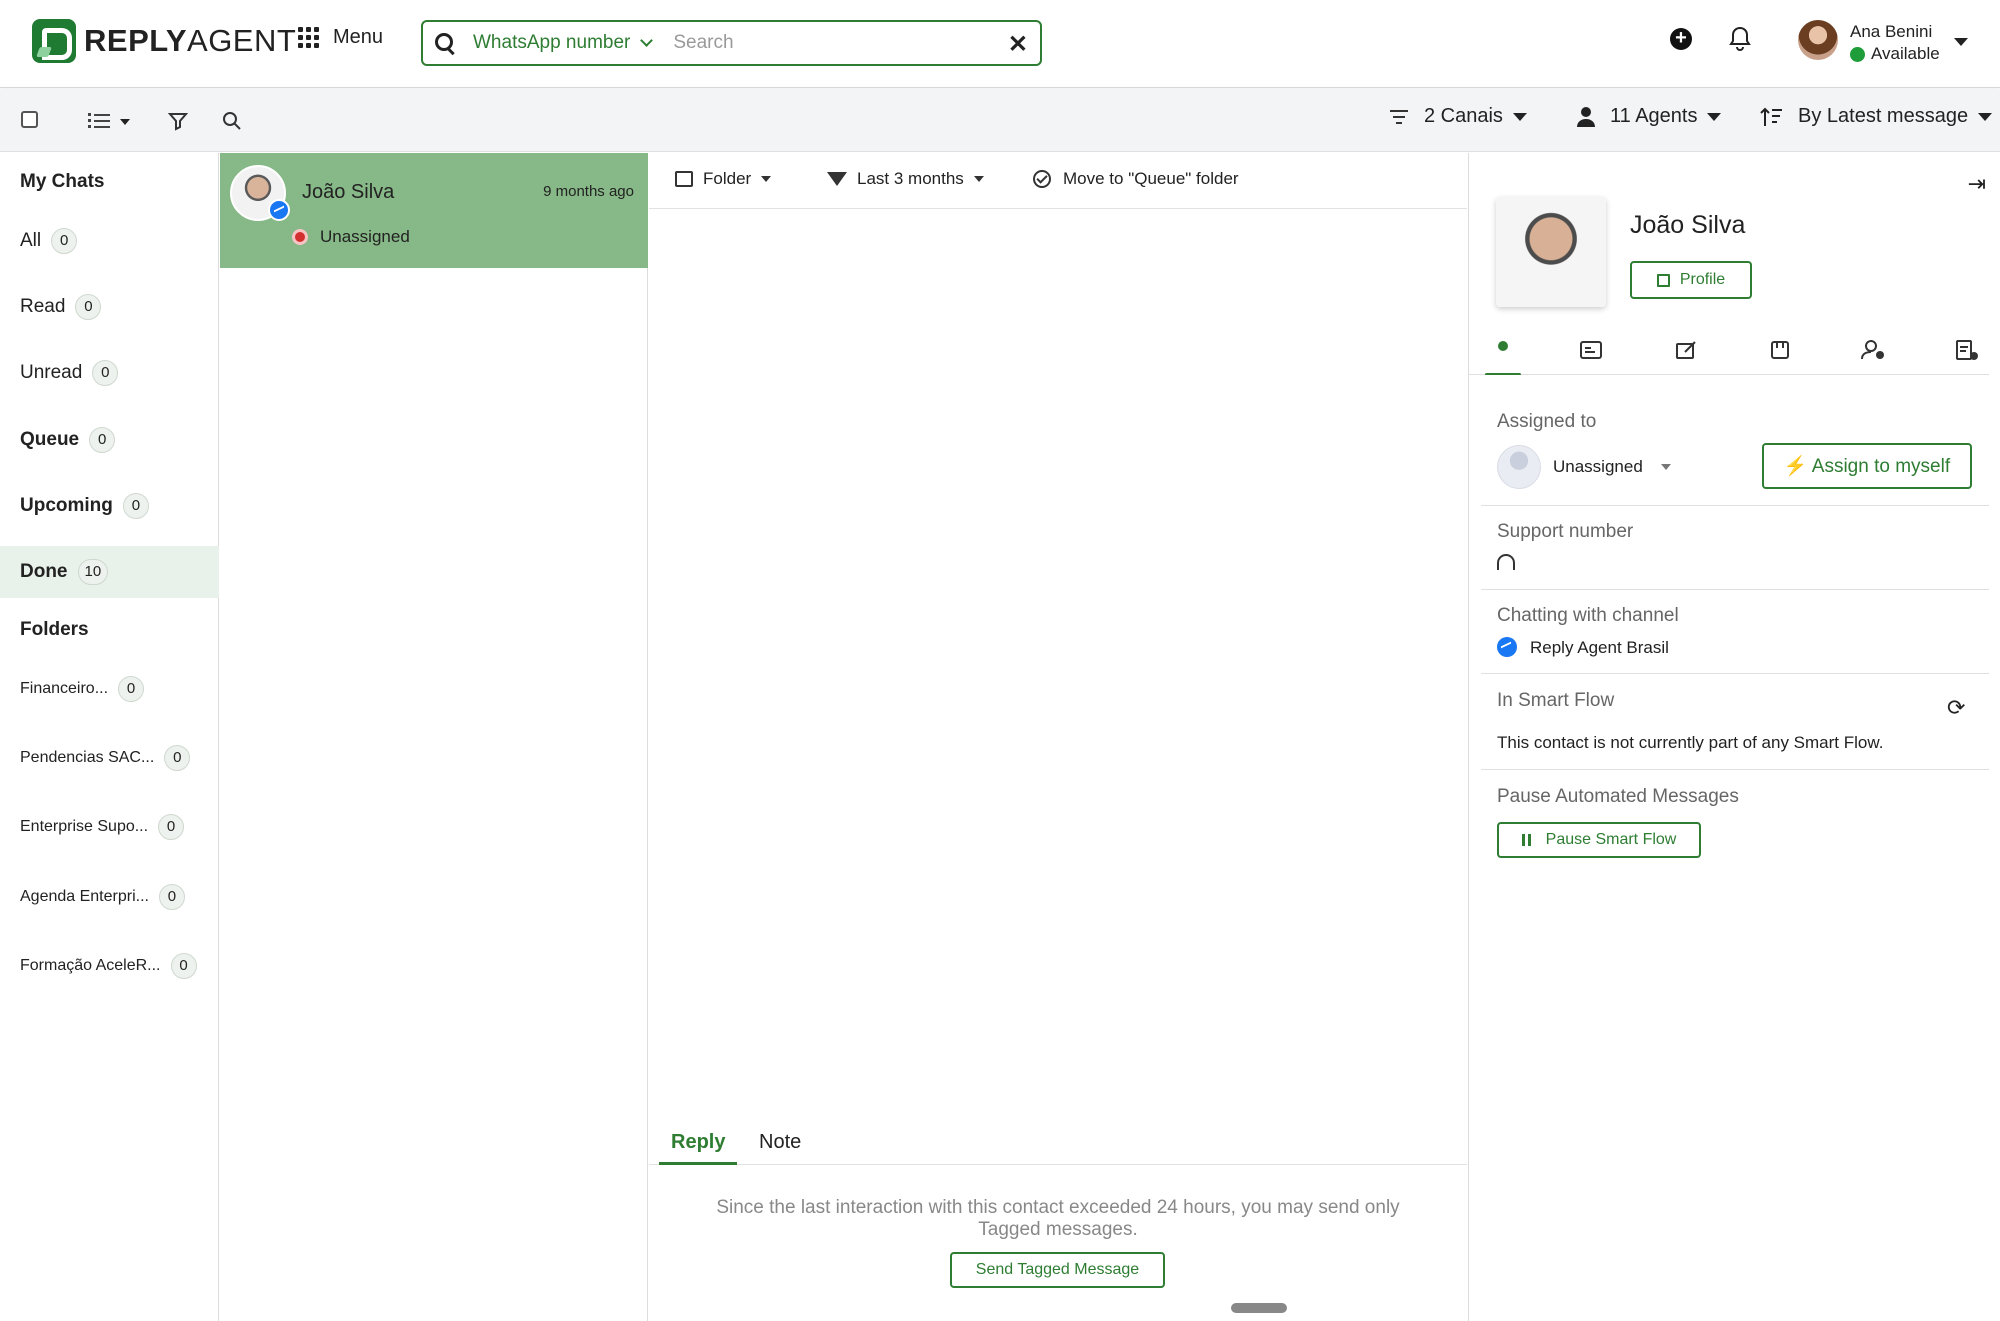 The image size is (2000, 1321). What do you see at coordinates (1654, 116) in the screenshot?
I see `agents-filter-label: 11 Agents` at bounding box center [1654, 116].